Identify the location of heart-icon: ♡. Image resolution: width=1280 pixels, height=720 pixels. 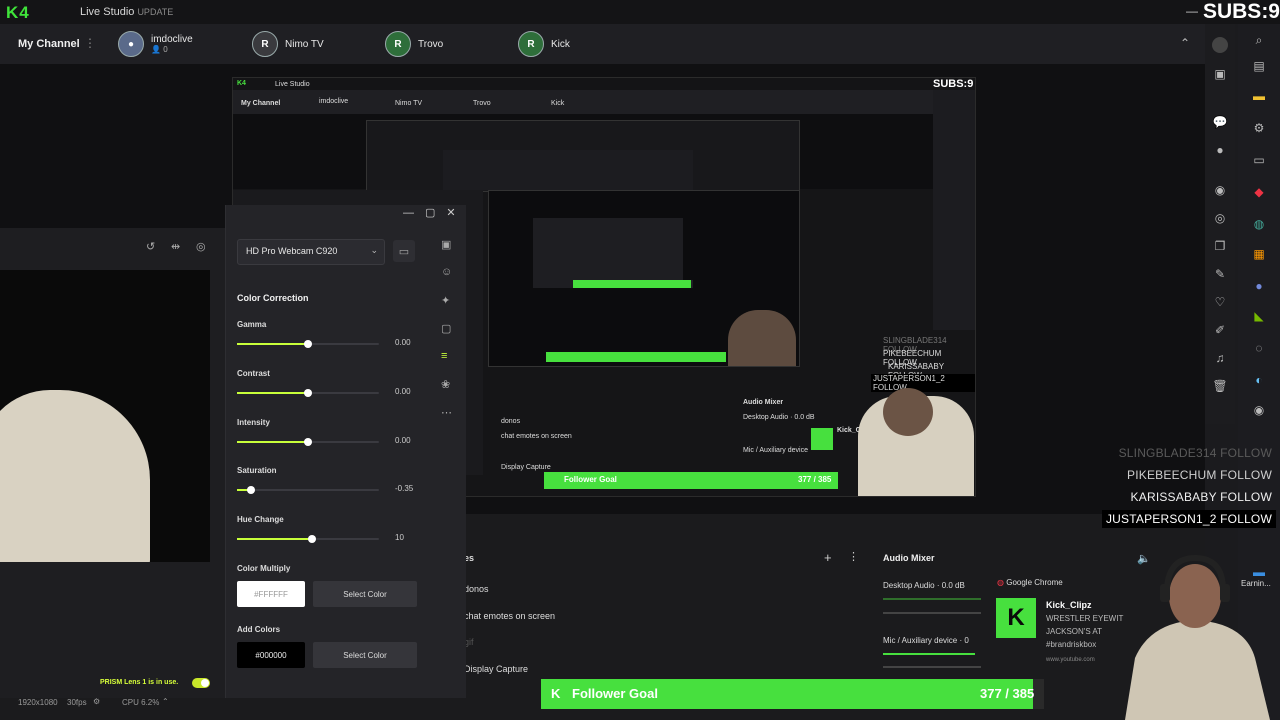
(1220, 302).